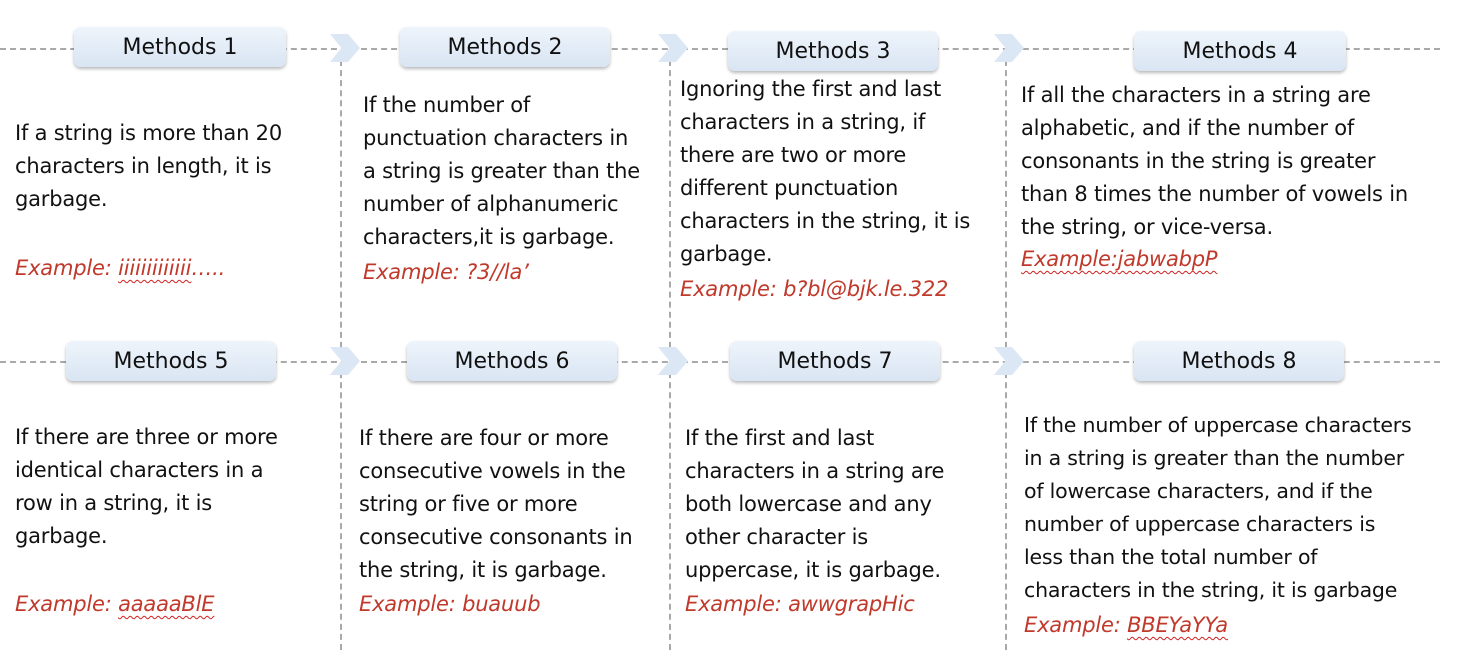  Describe the element at coordinates (851, 604) in the screenshot. I see `example-value: awwgrapHic` at that location.